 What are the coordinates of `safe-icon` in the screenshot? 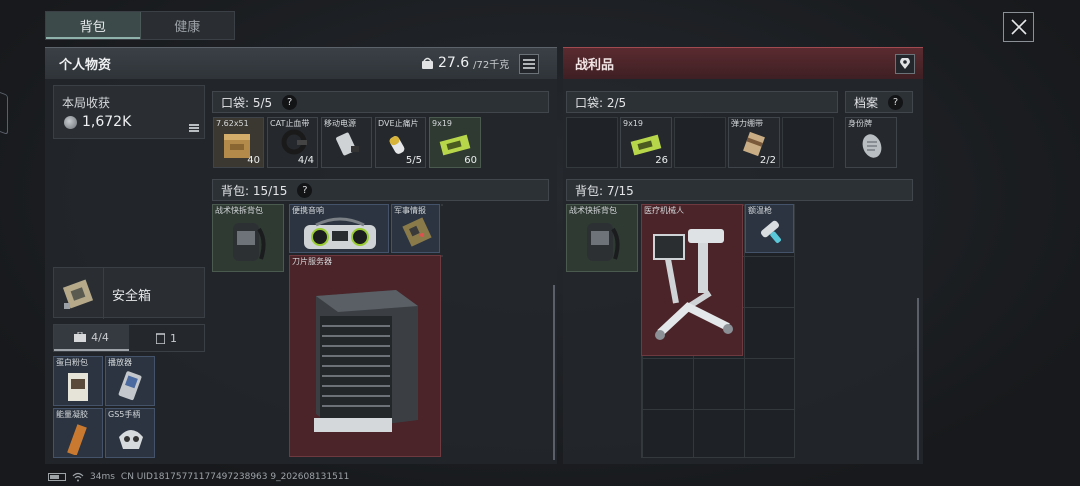 It's located at (77, 294).